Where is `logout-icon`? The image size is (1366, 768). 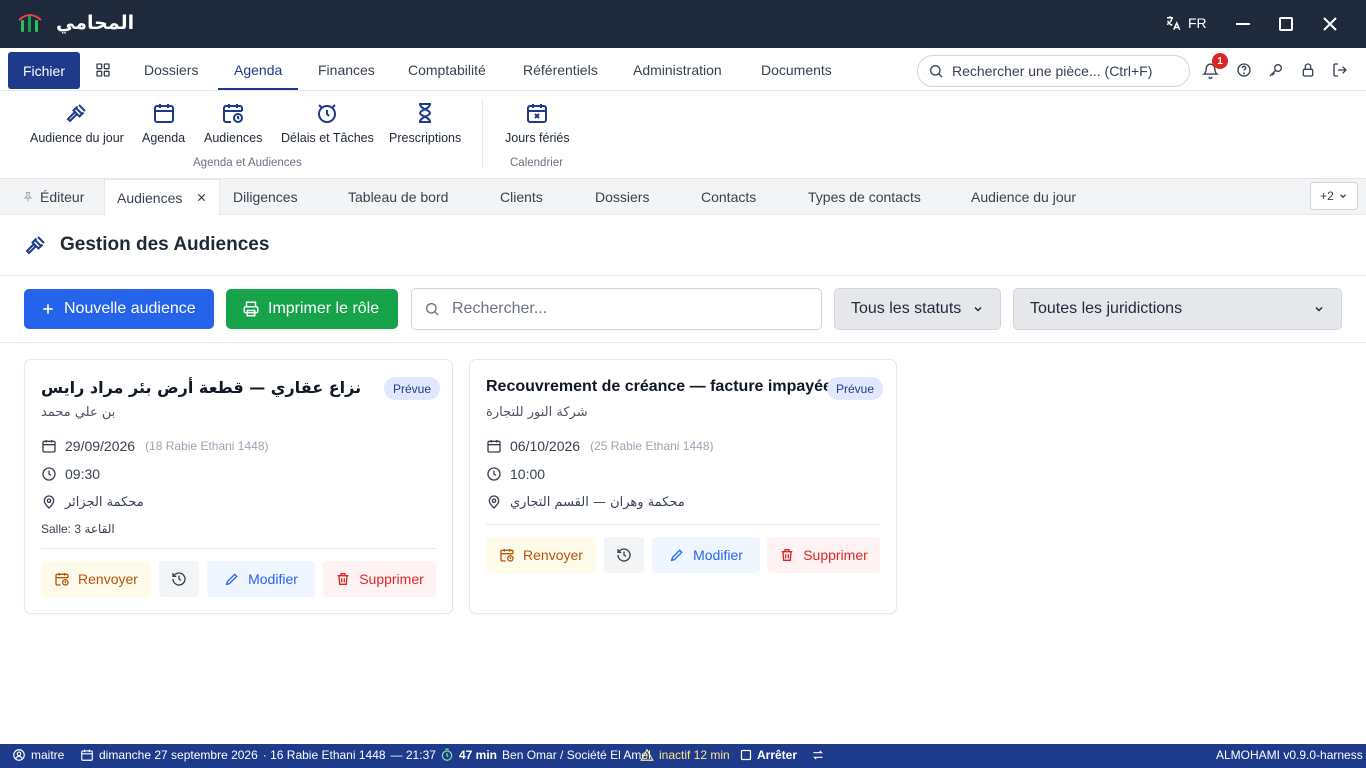 logout-icon is located at coordinates (1340, 70).